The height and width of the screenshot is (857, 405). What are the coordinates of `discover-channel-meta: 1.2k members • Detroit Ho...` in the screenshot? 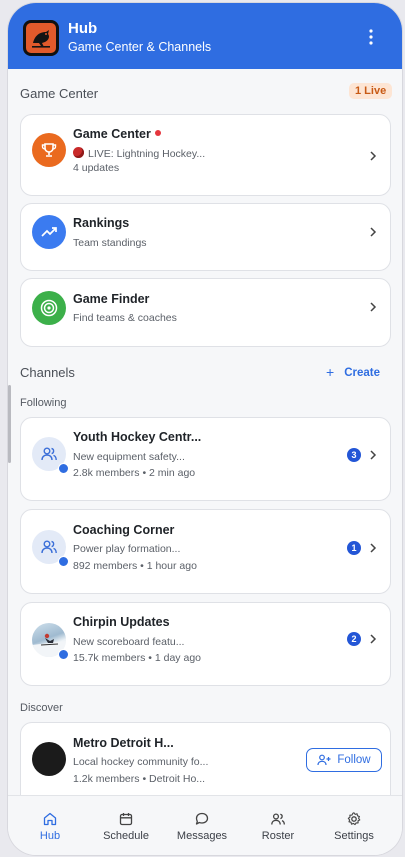 It's located at (139, 779).